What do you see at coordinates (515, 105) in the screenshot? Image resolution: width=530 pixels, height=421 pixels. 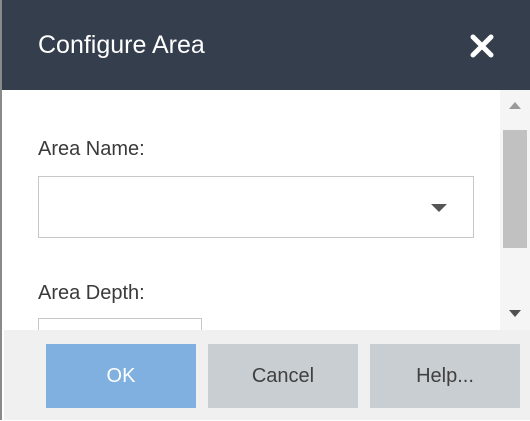 I see `scroll-up-arrow-icon` at bounding box center [515, 105].